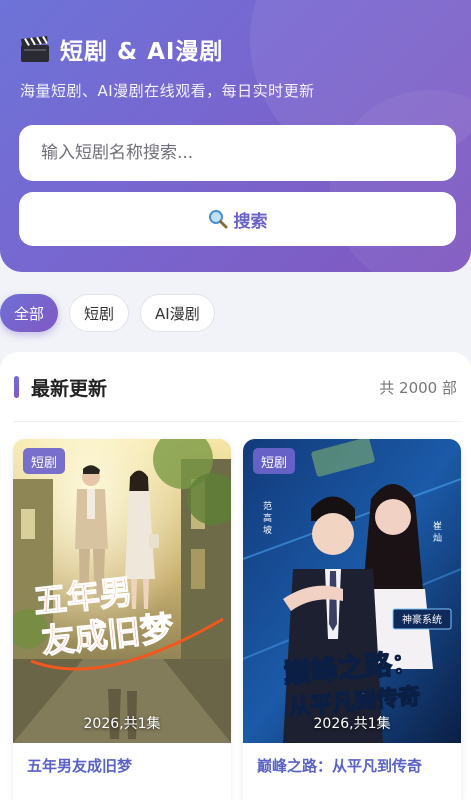  What do you see at coordinates (16, 387) in the screenshot?
I see `section-accent-bar` at bounding box center [16, 387].